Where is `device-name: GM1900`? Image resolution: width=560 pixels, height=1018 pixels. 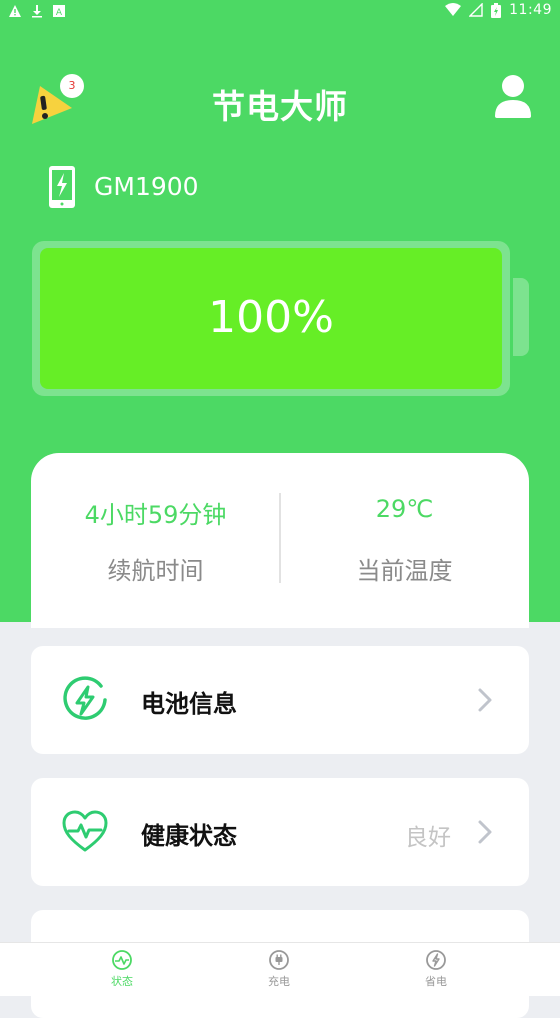 device-name: GM1900 is located at coordinates (146, 186).